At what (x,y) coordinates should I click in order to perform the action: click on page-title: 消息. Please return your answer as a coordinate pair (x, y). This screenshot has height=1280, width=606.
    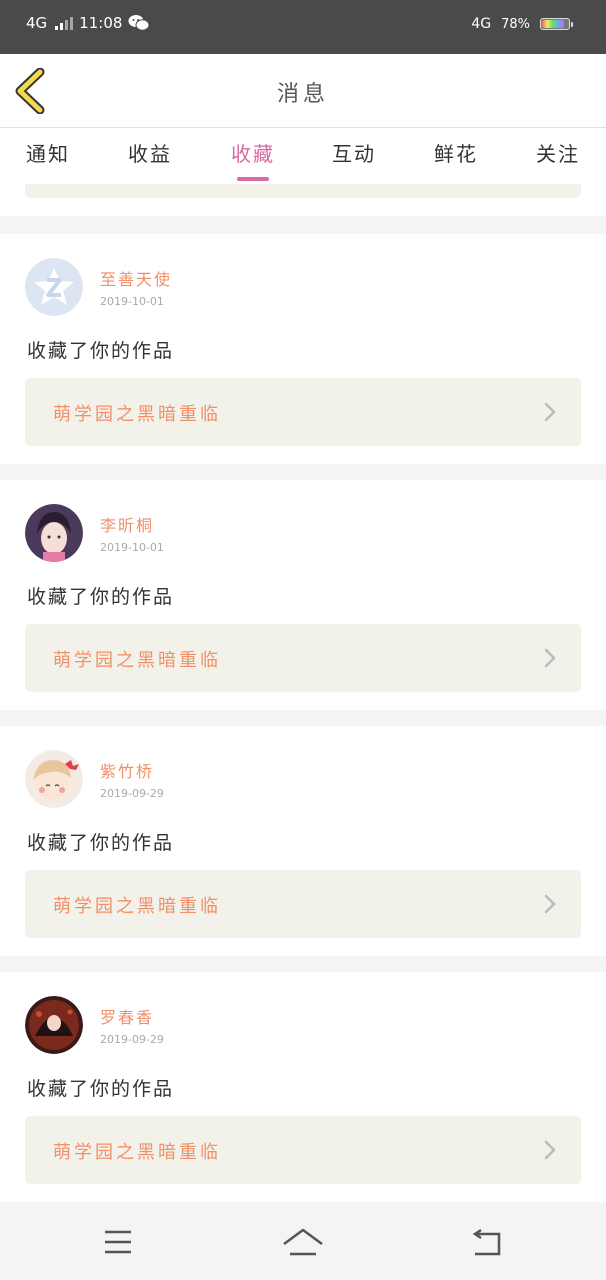
    Looking at the image, I should click on (302, 94).